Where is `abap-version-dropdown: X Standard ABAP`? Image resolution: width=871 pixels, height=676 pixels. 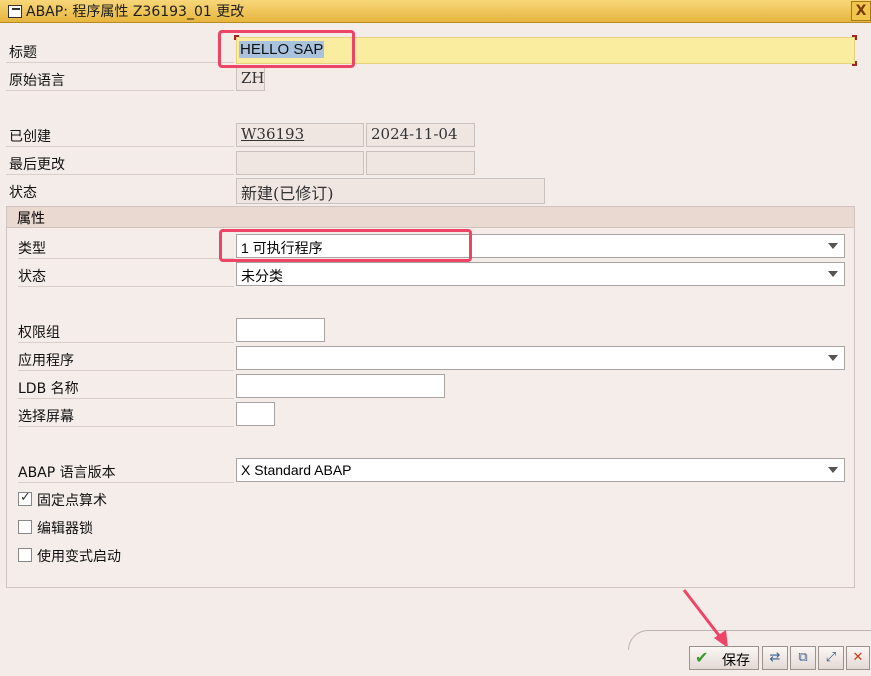 abap-version-dropdown: X Standard ABAP is located at coordinates (540, 470).